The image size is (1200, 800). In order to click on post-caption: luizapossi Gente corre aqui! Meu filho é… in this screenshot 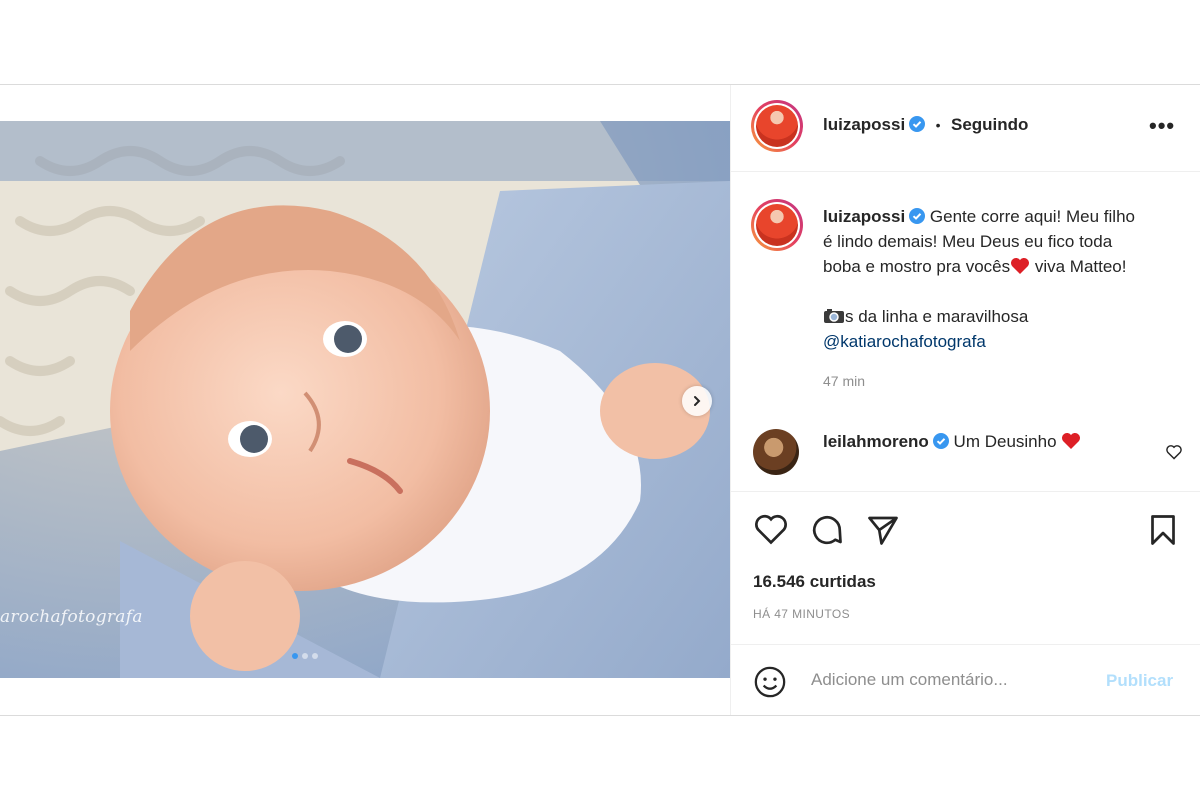, I will do `click(1003, 279)`.